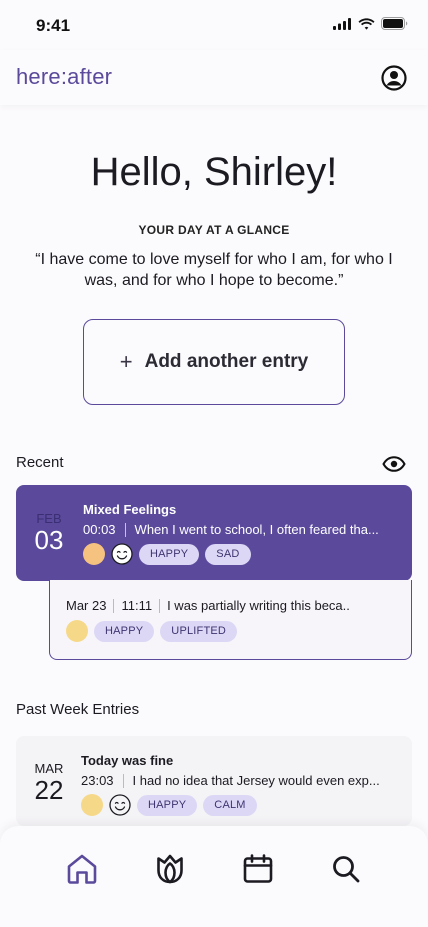  What do you see at coordinates (214, 25) in the screenshot?
I see `status-bar: 9:41` at bounding box center [214, 25].